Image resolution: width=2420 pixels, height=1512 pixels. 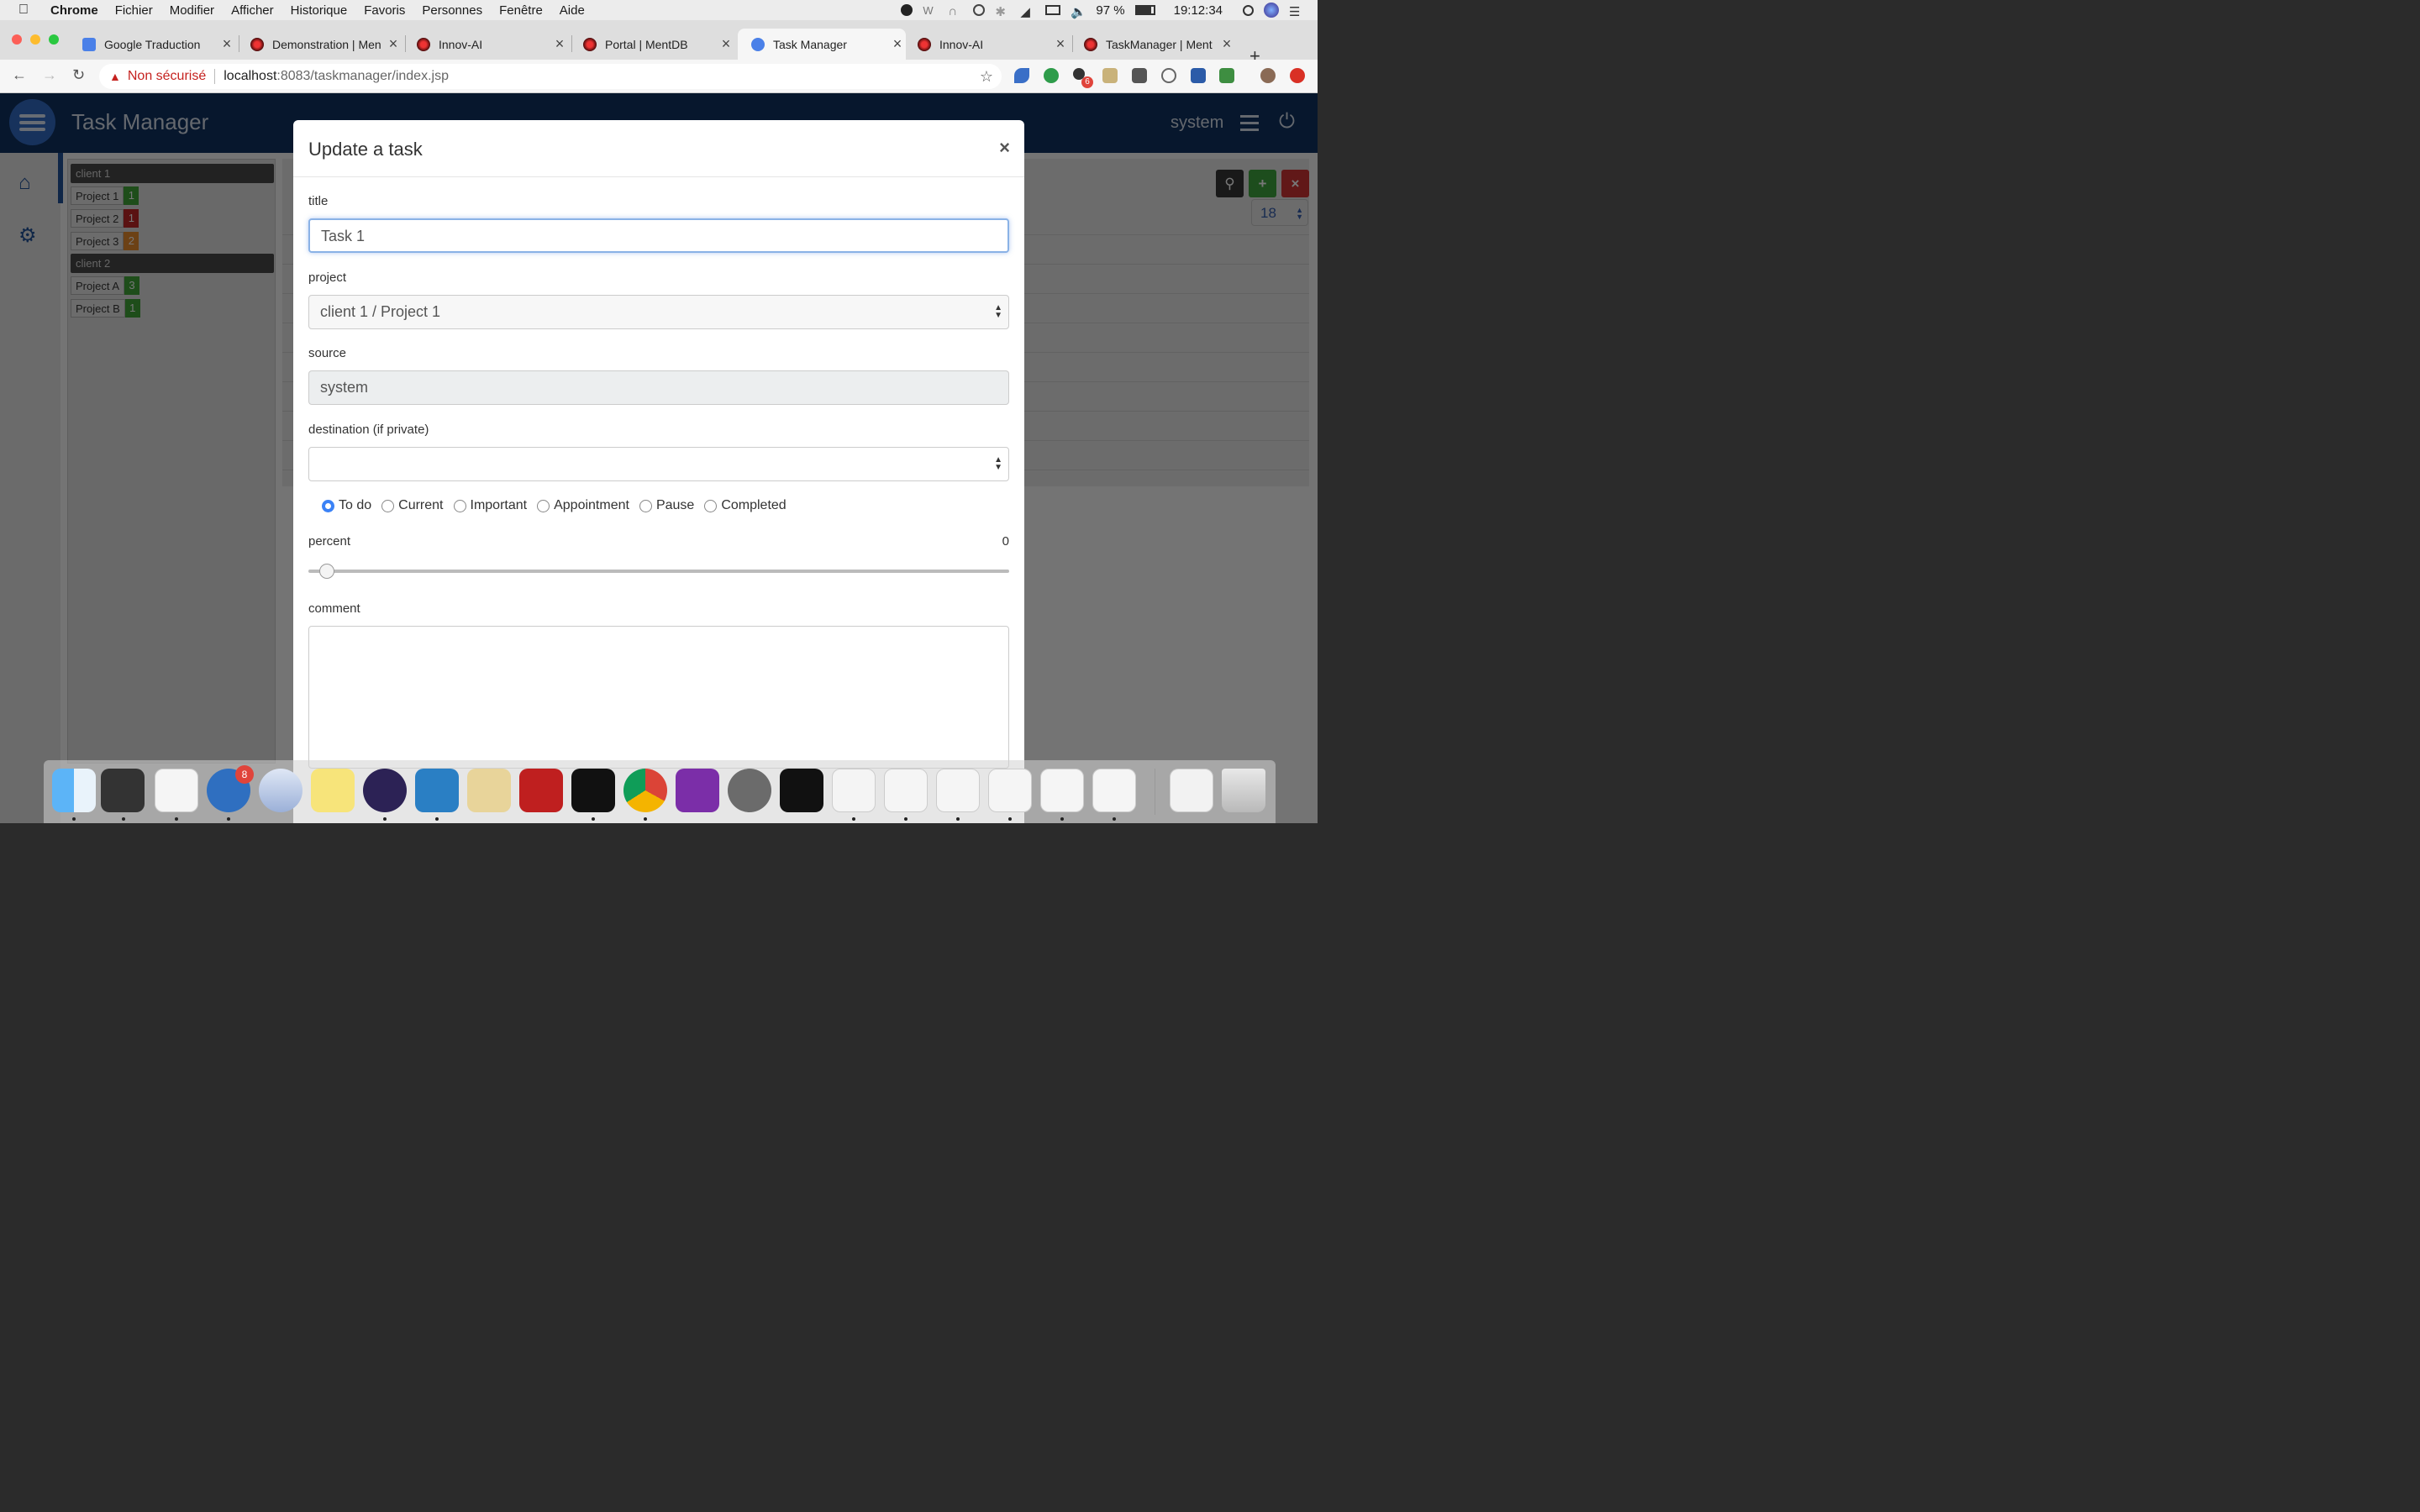 What do you see at coordinates (658, 697) in the screenshot?
I see `comment-textarea` at bounding box center [658, 697].